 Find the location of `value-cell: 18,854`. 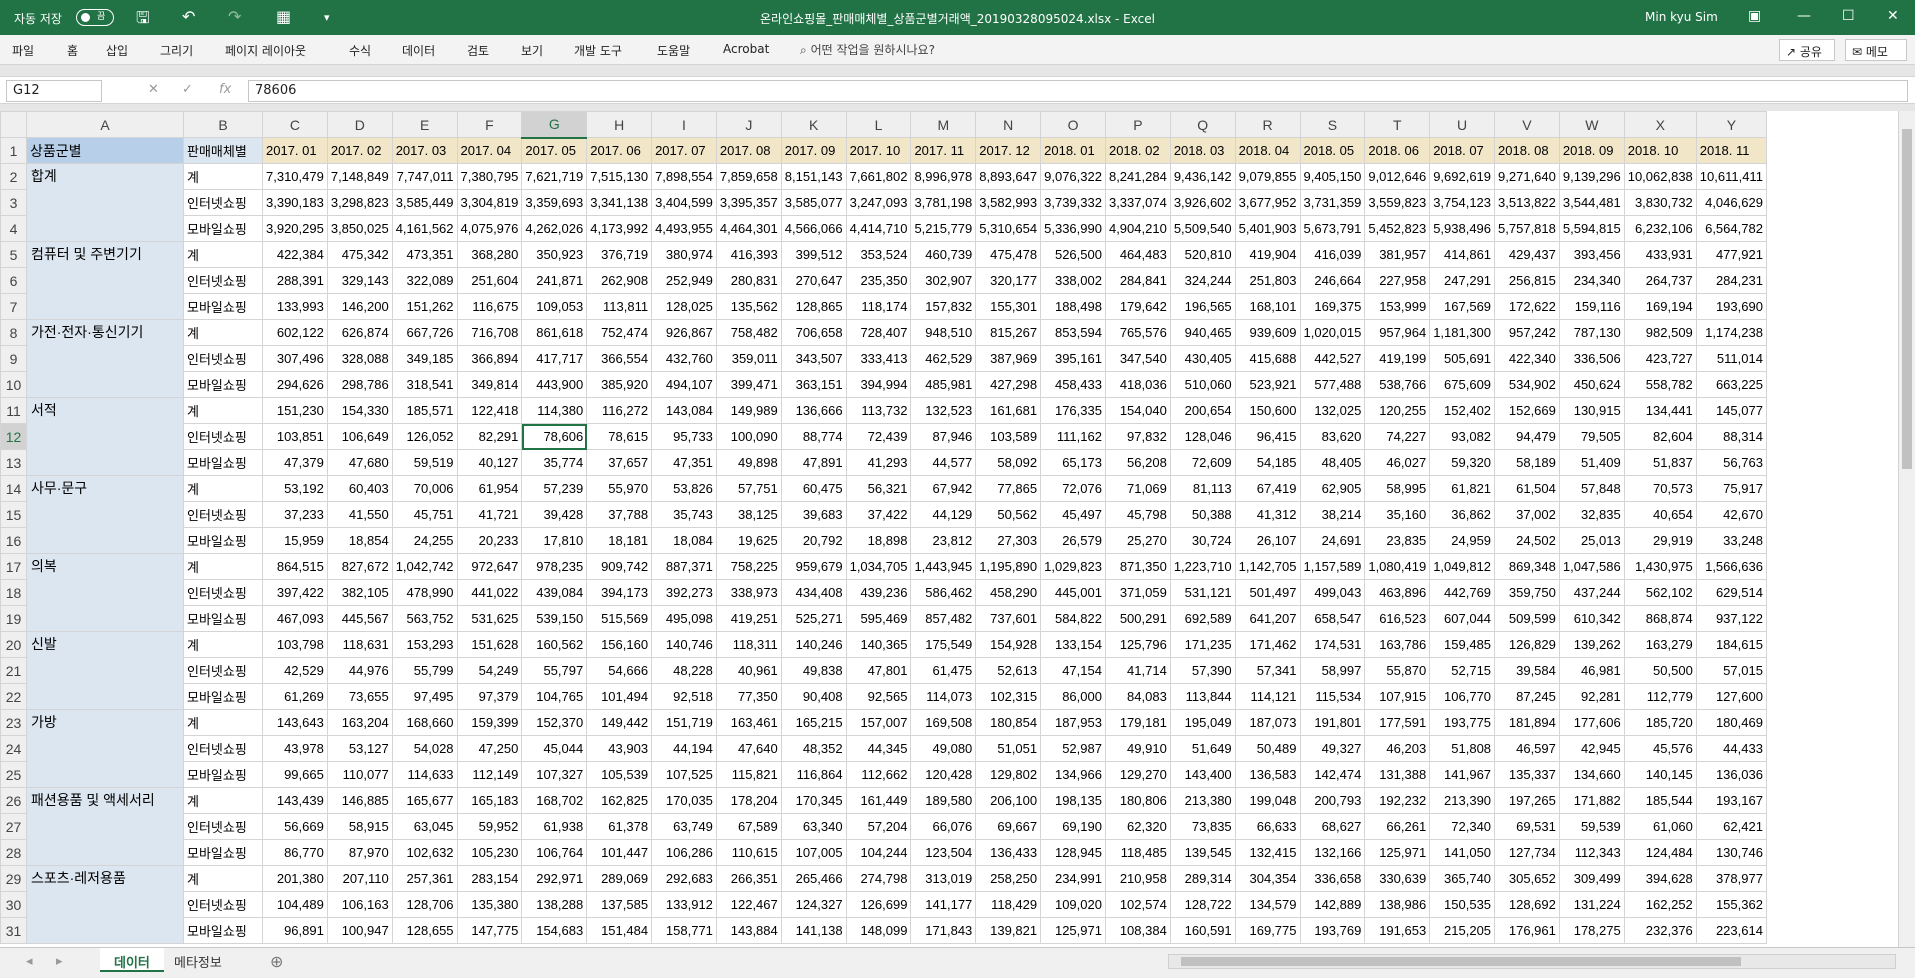

value-cell: 18,854 is located at coordinates (359, 540).